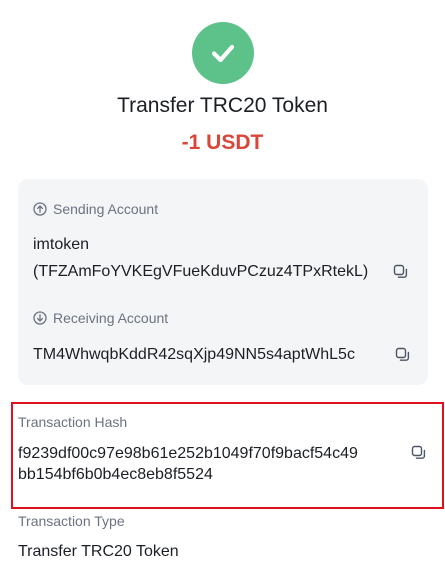  Describe the element at coordinates (403, 355) in the screenshot. I see `copy-receiving-address-icon` at that location.